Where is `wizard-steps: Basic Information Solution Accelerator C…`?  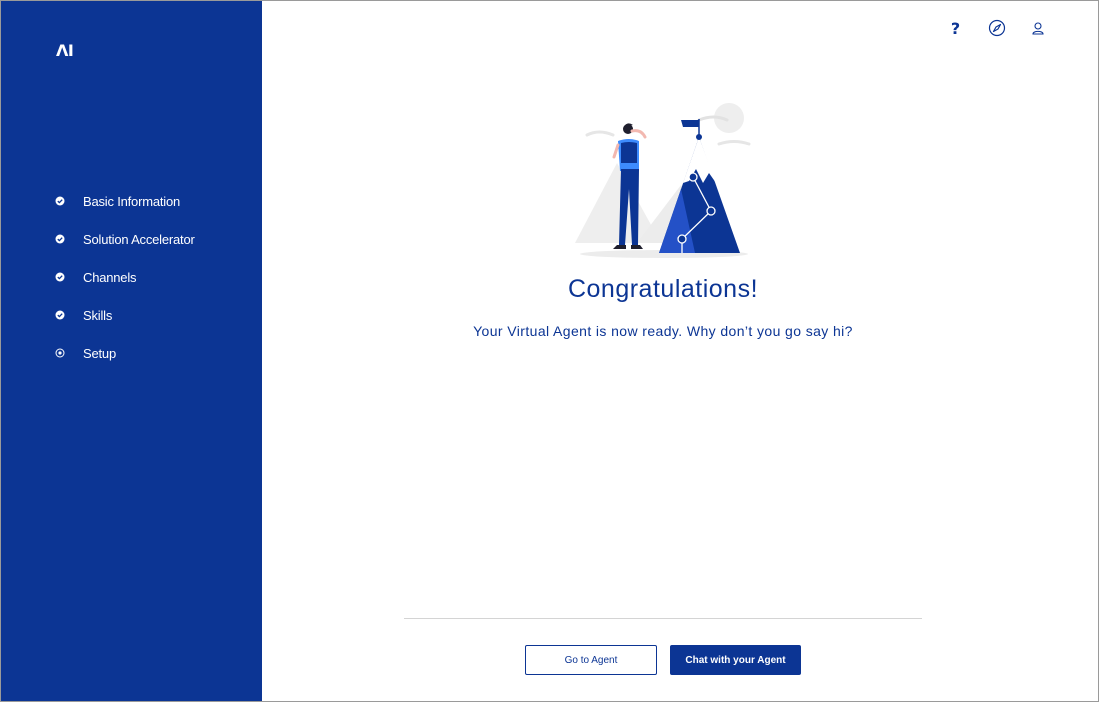
wizard-steps: Basic Information Solution Accelerator C… is located at coordinates (125, 286).